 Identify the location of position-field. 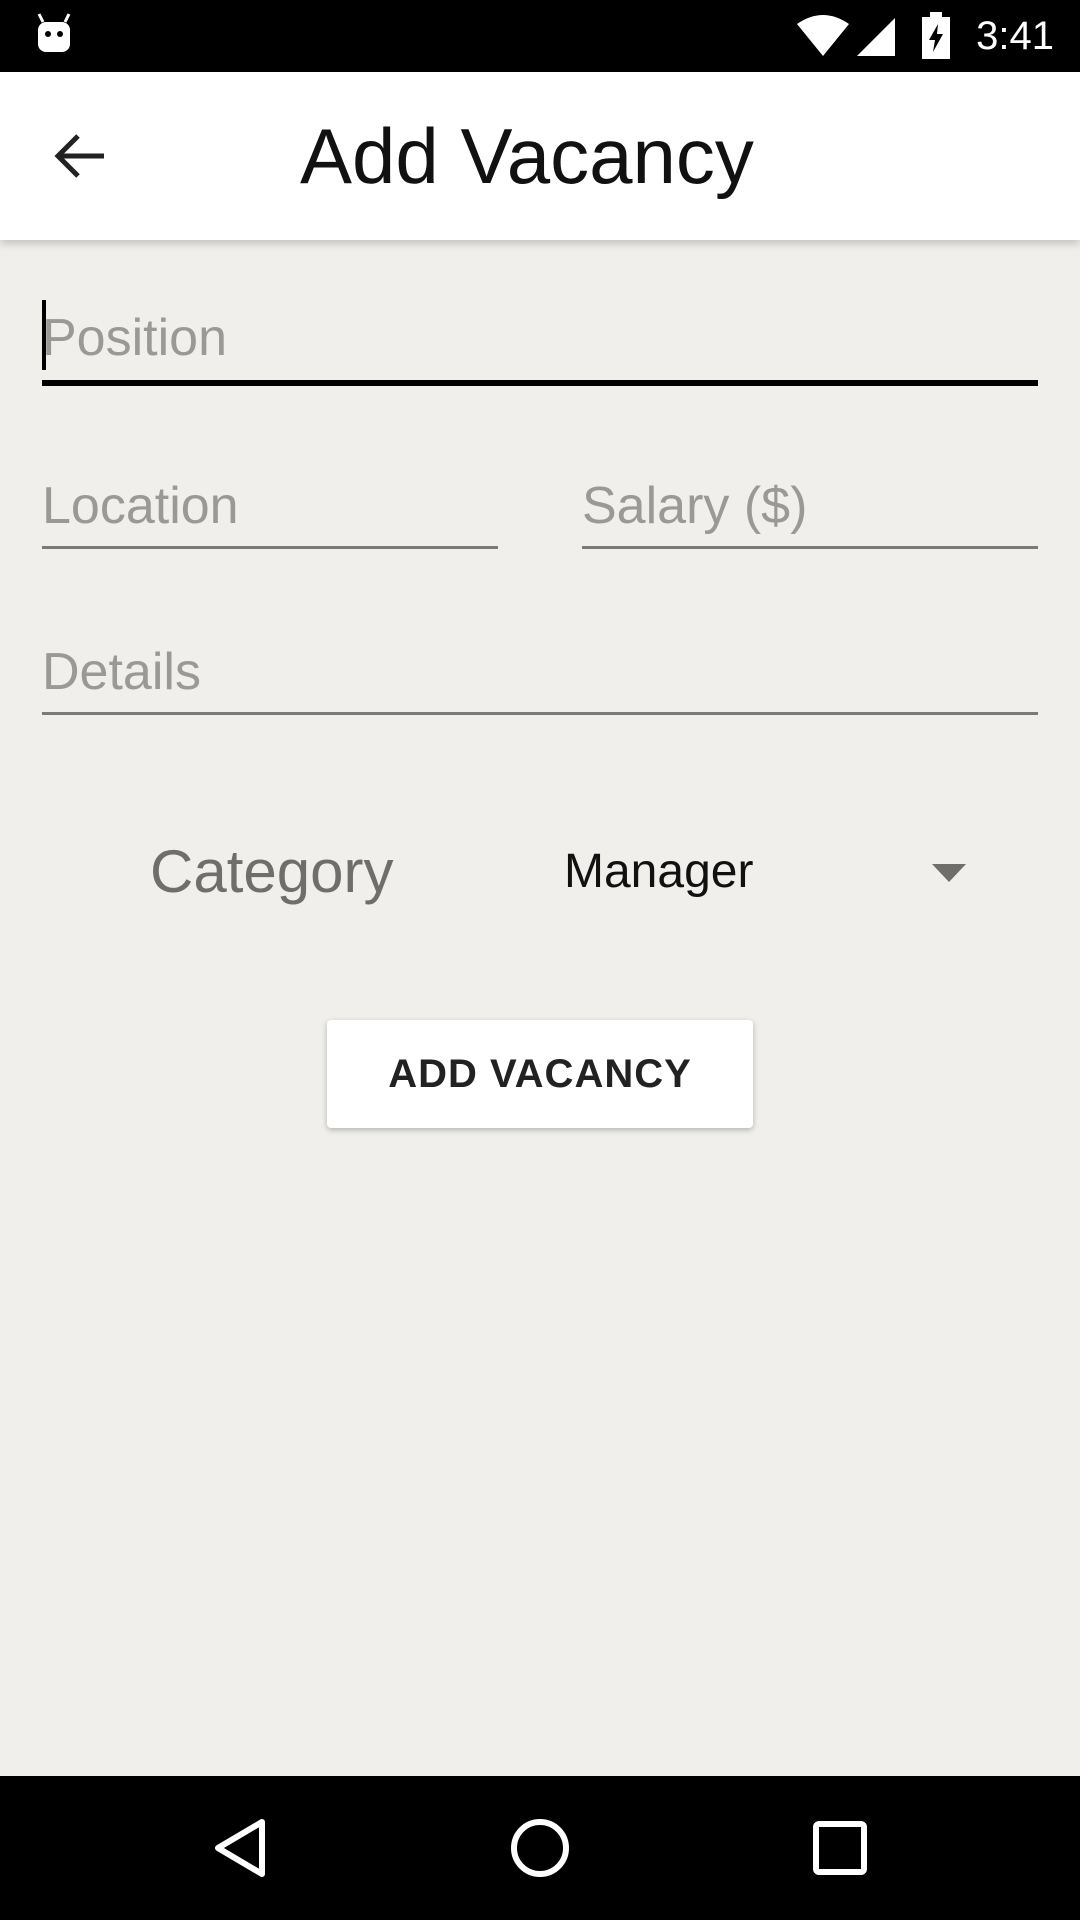
(540, 341).